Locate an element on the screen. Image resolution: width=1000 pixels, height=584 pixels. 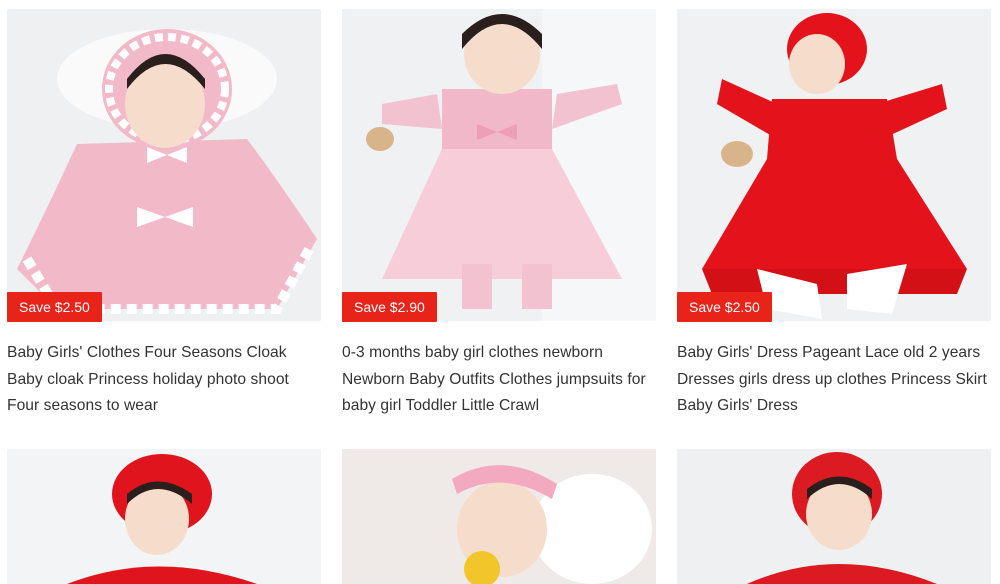
product-image-baby-flower-headband is located at coordinates (499, 516).